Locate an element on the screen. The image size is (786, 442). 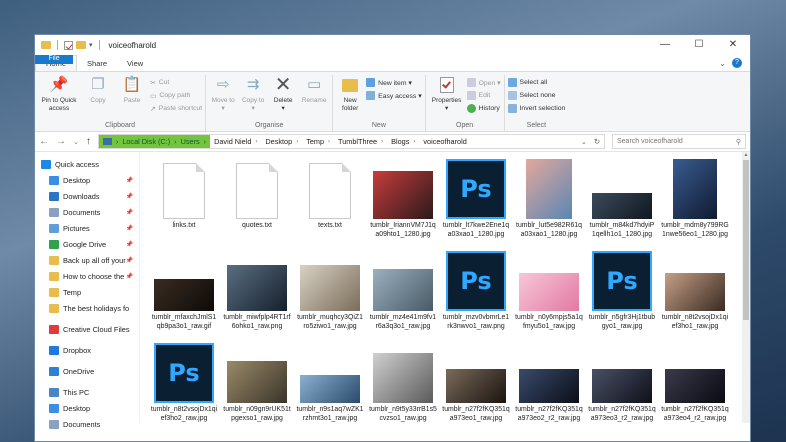
file-item: Ps tumblr_mzv0vbmrLe1rk3nwvo1_raw.png is located at coordinates (476, 290).